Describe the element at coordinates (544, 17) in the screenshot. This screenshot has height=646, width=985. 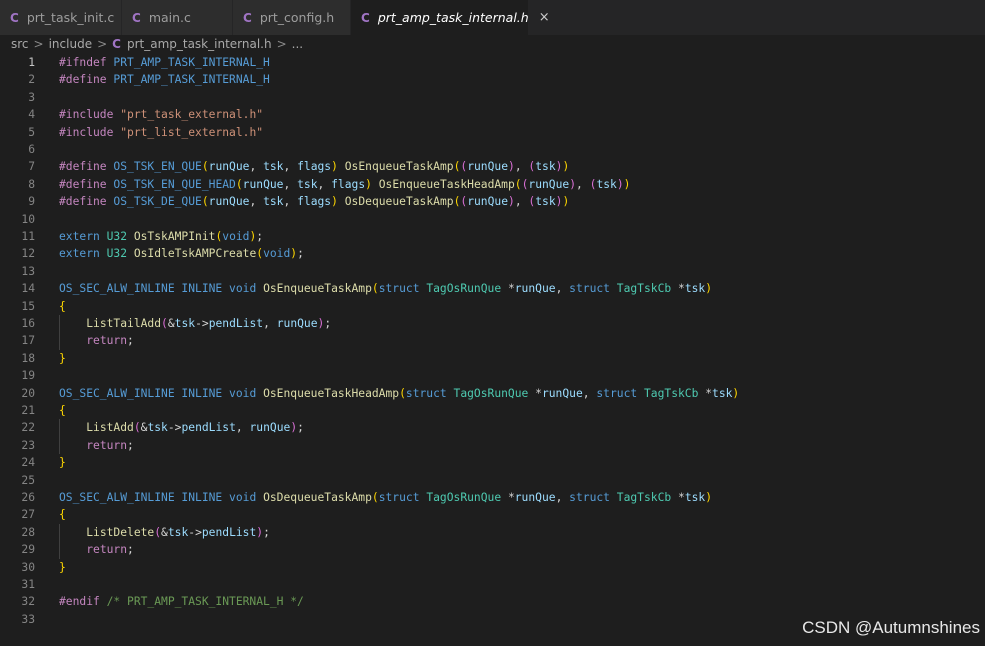
I see `close-icon: ×` at that location.